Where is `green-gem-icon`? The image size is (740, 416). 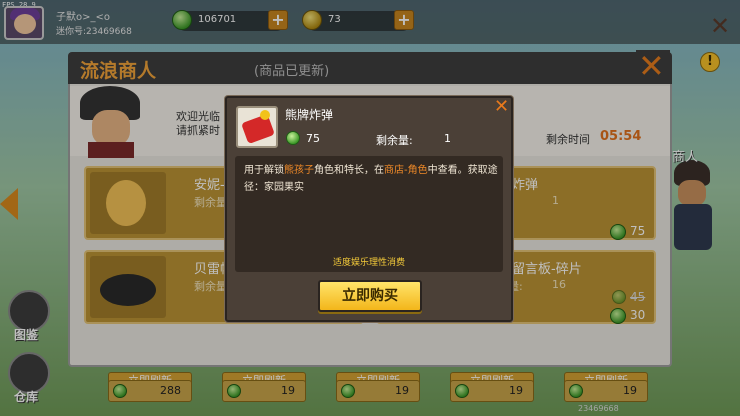 green-gem-icon is located at coordinates (293, 138).